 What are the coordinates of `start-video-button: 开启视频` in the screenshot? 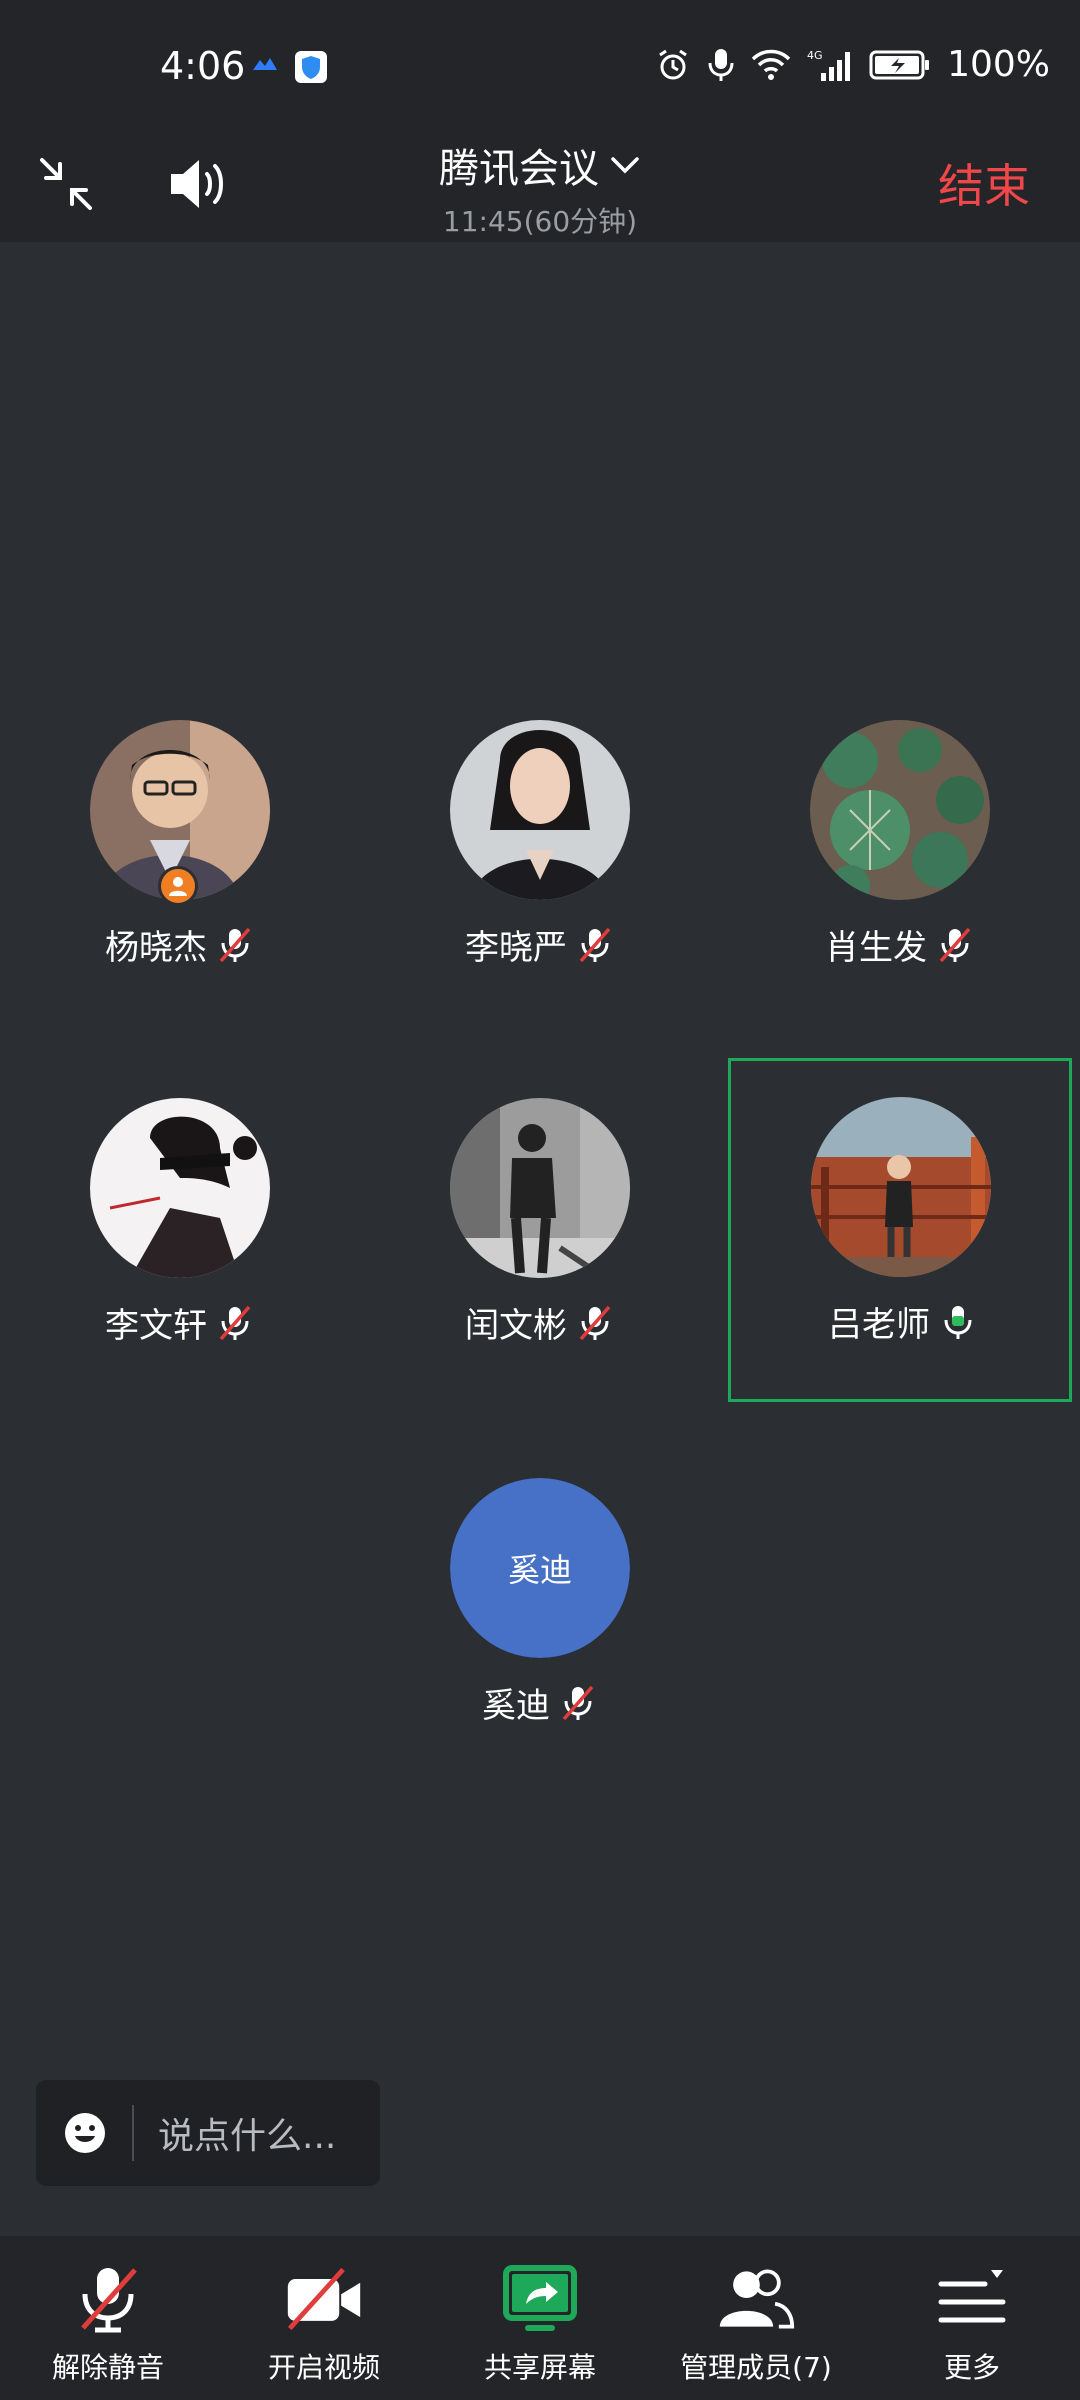 It's located at (324, 2318).